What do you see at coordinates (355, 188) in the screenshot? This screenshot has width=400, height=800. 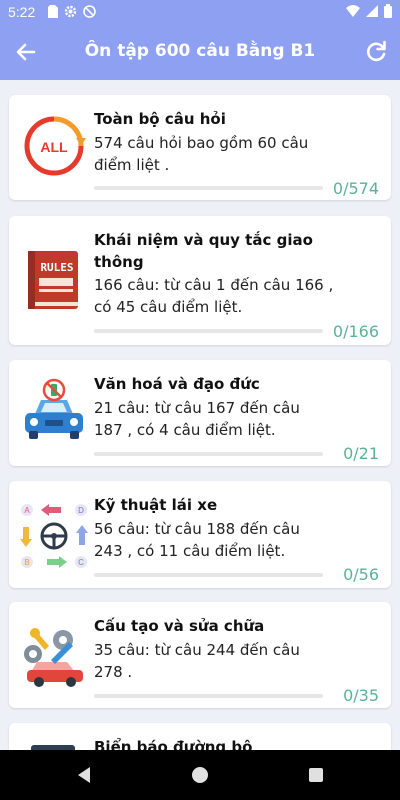 I see `progress-count: 0/574` at bounding box center [355, 188].